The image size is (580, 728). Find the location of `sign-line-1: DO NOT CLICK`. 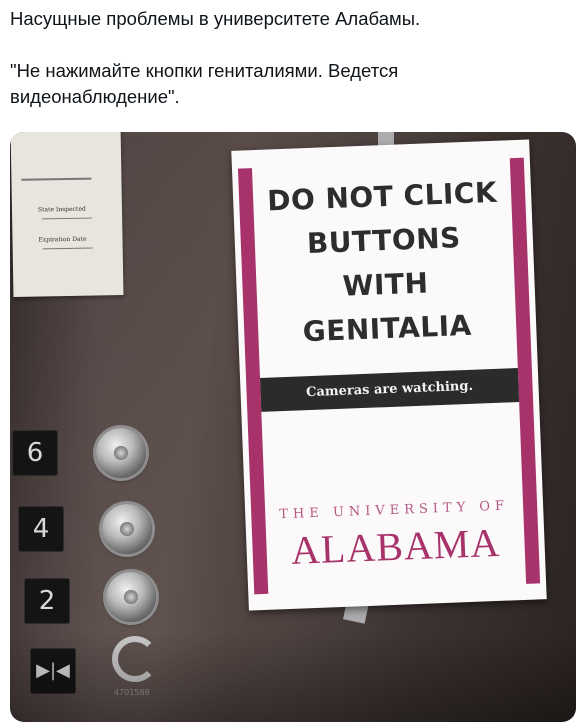

sign-line-1: DO NOT CLICK is located at coordinates (382, 196).